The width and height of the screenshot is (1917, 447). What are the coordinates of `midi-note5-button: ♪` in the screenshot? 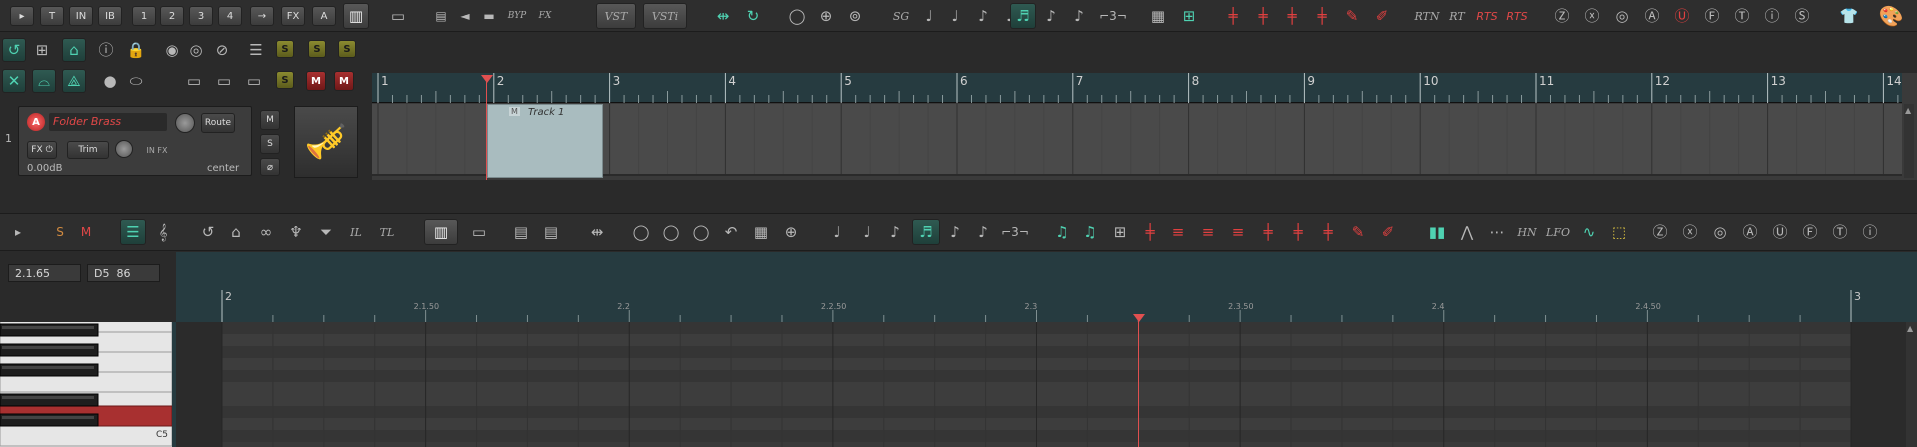 It's located at (955, 232).